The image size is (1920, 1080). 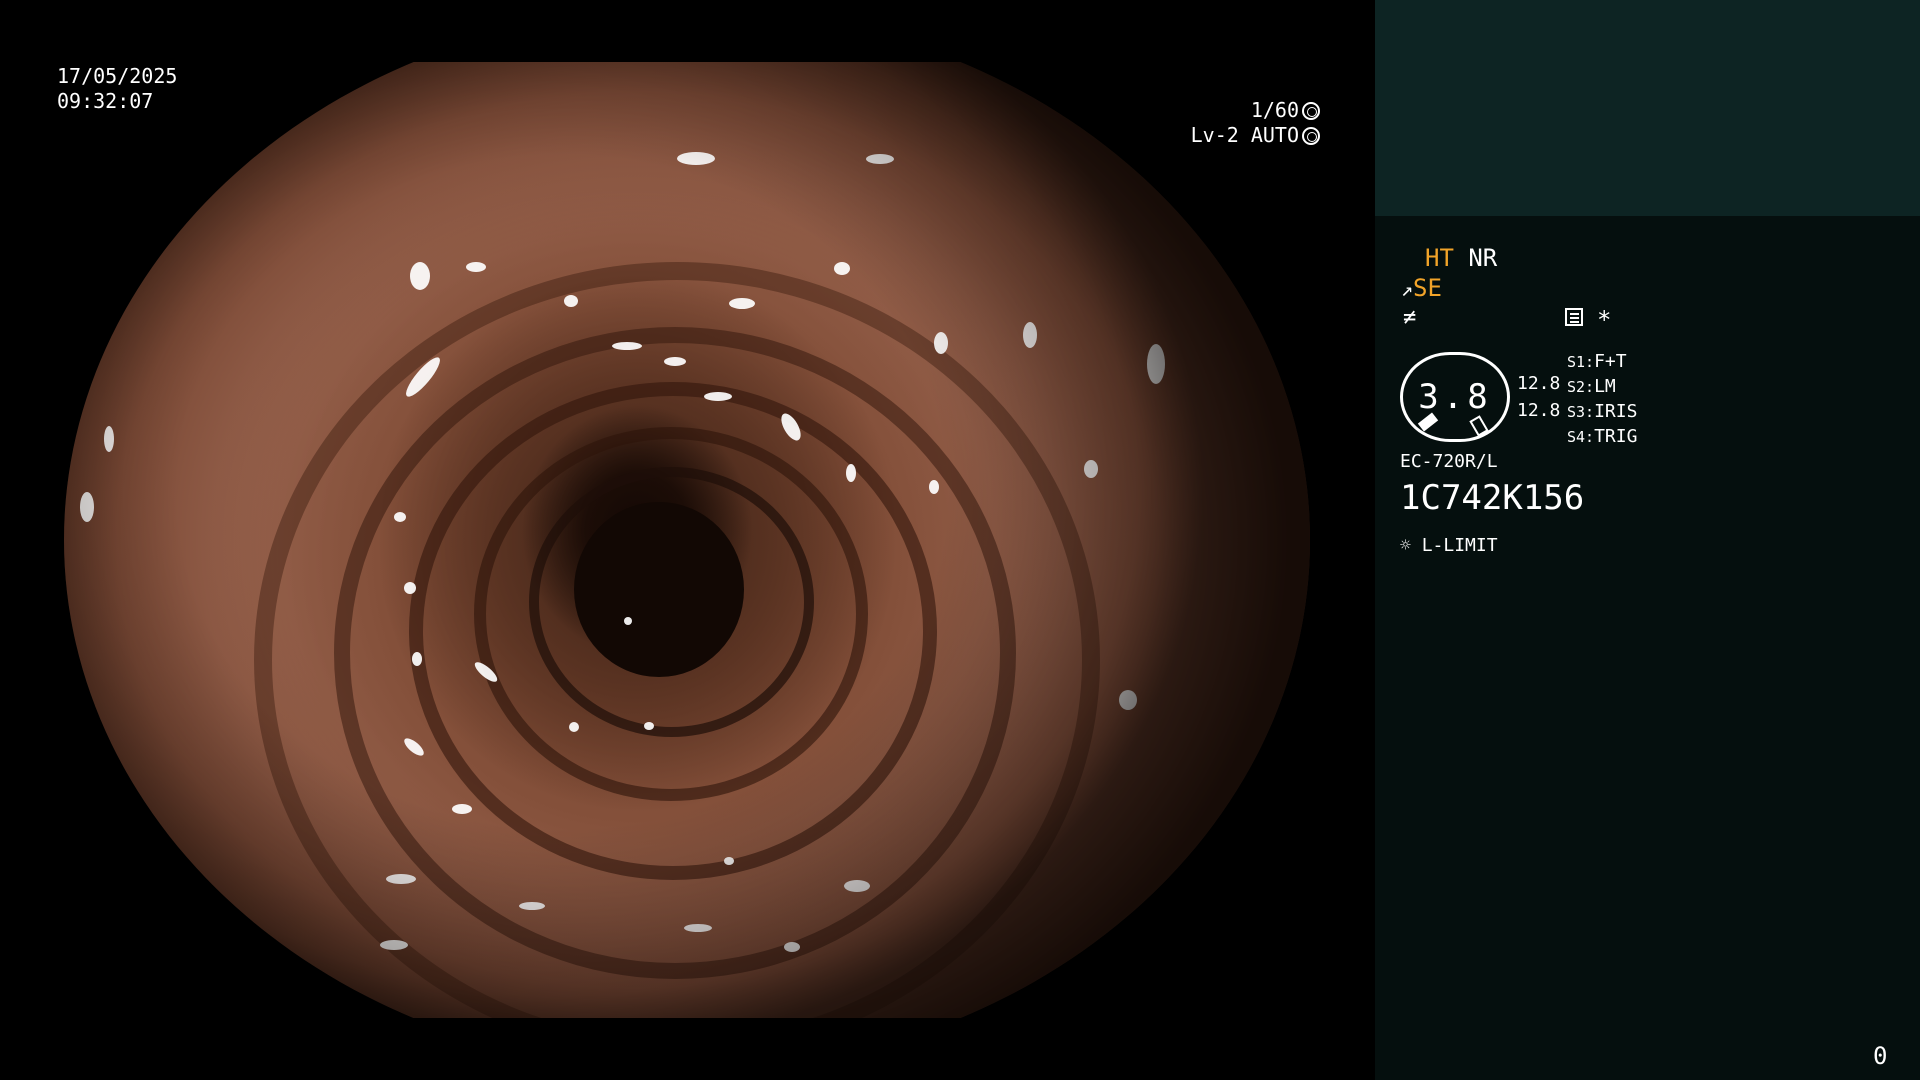 I want to click on aperture-icon, so click(x=1311, y=111).